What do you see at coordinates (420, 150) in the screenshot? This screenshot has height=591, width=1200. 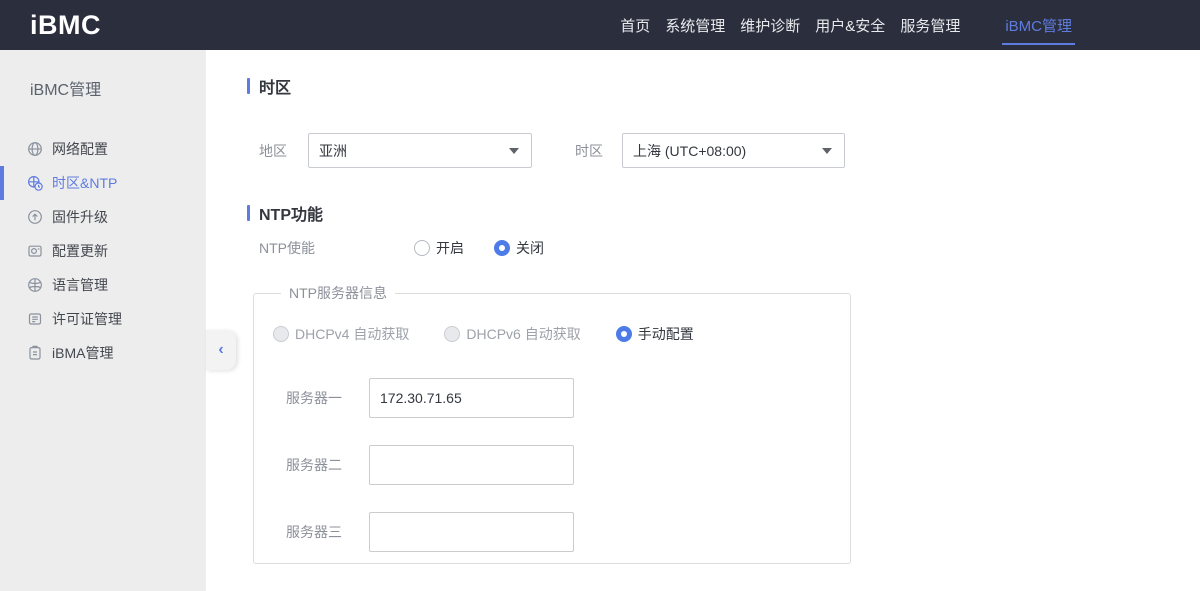 I see `region-select: 亚洲` at bounding box center [420, 150].